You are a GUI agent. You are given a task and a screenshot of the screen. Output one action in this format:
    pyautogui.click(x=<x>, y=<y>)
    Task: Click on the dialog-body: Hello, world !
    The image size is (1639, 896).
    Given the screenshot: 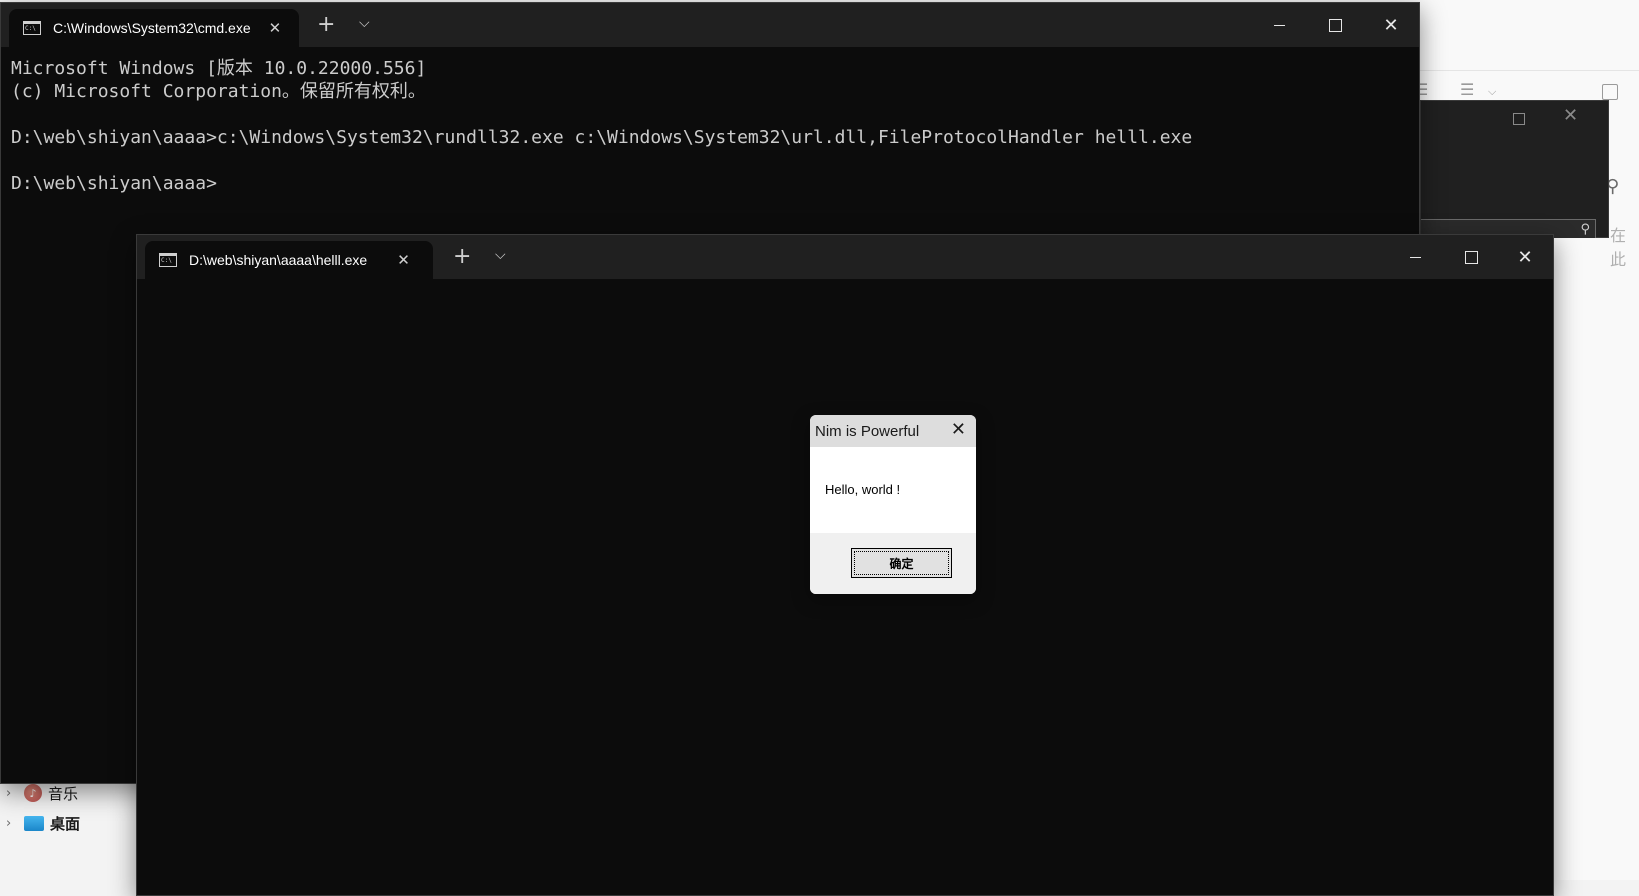 What is the action you would take?
    pyautogui.click(x=893, y=490)
    